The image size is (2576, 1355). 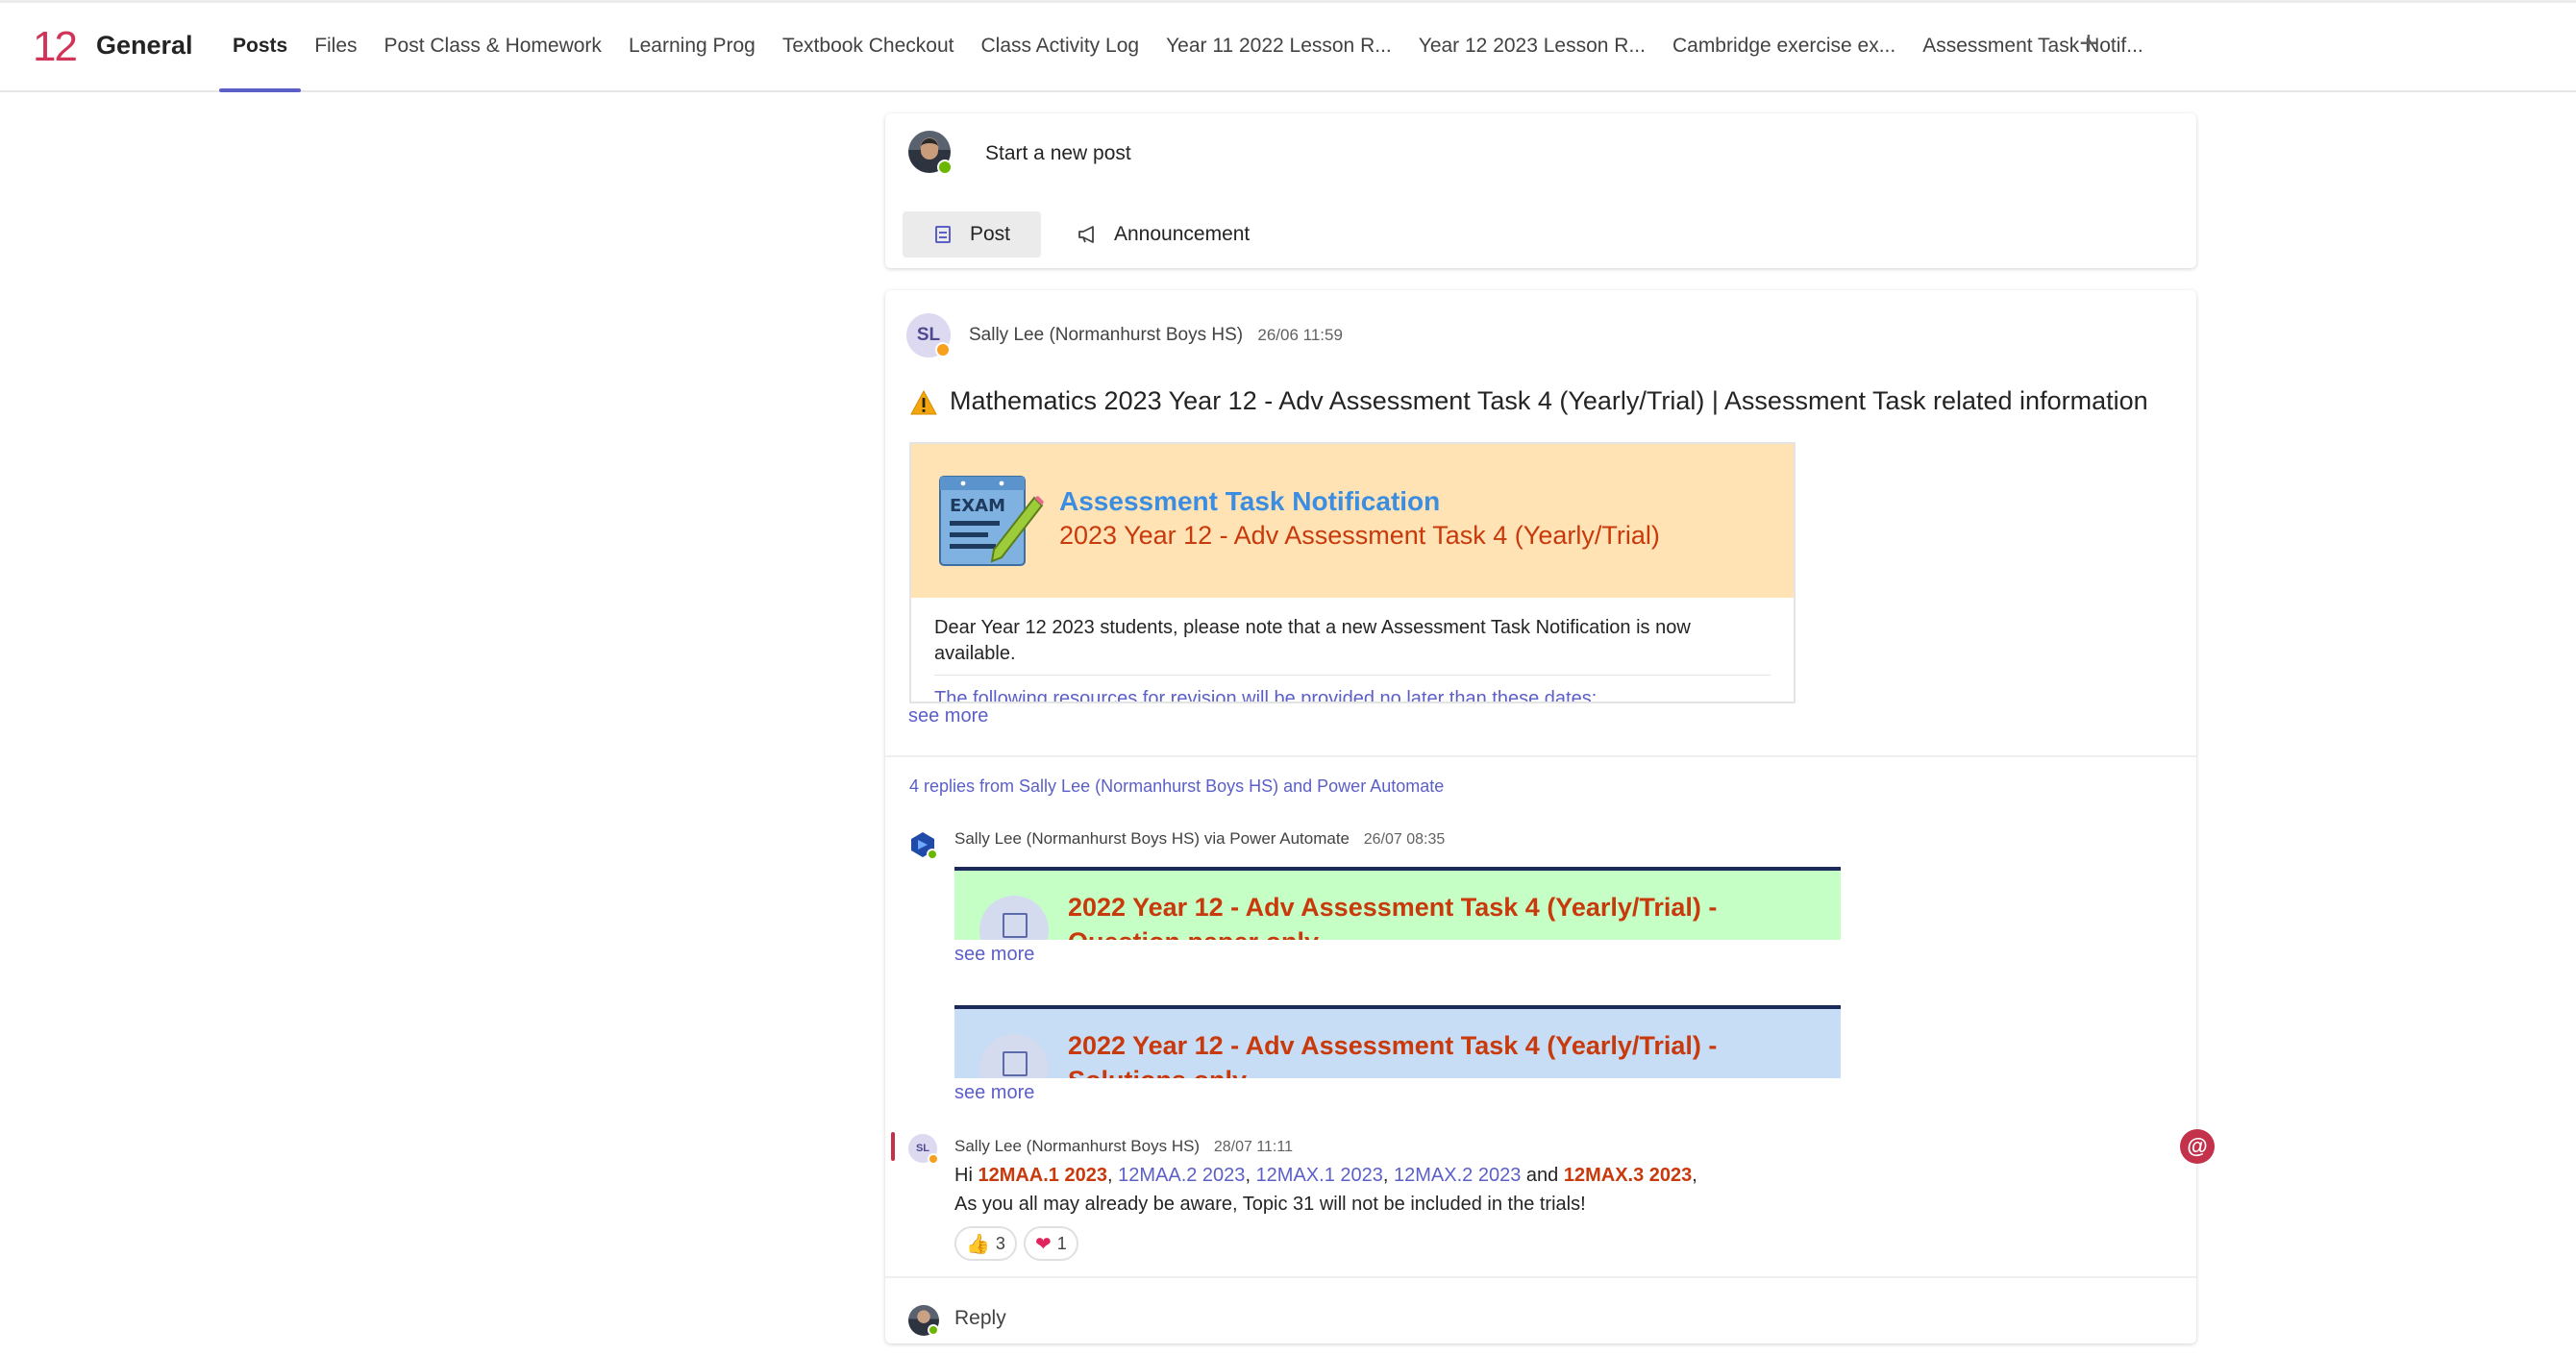 What do you see at coordinates (1058, 153) in the screenshot?
I see `new-post-input: Start a new post` at bounding box center [1058, 153].